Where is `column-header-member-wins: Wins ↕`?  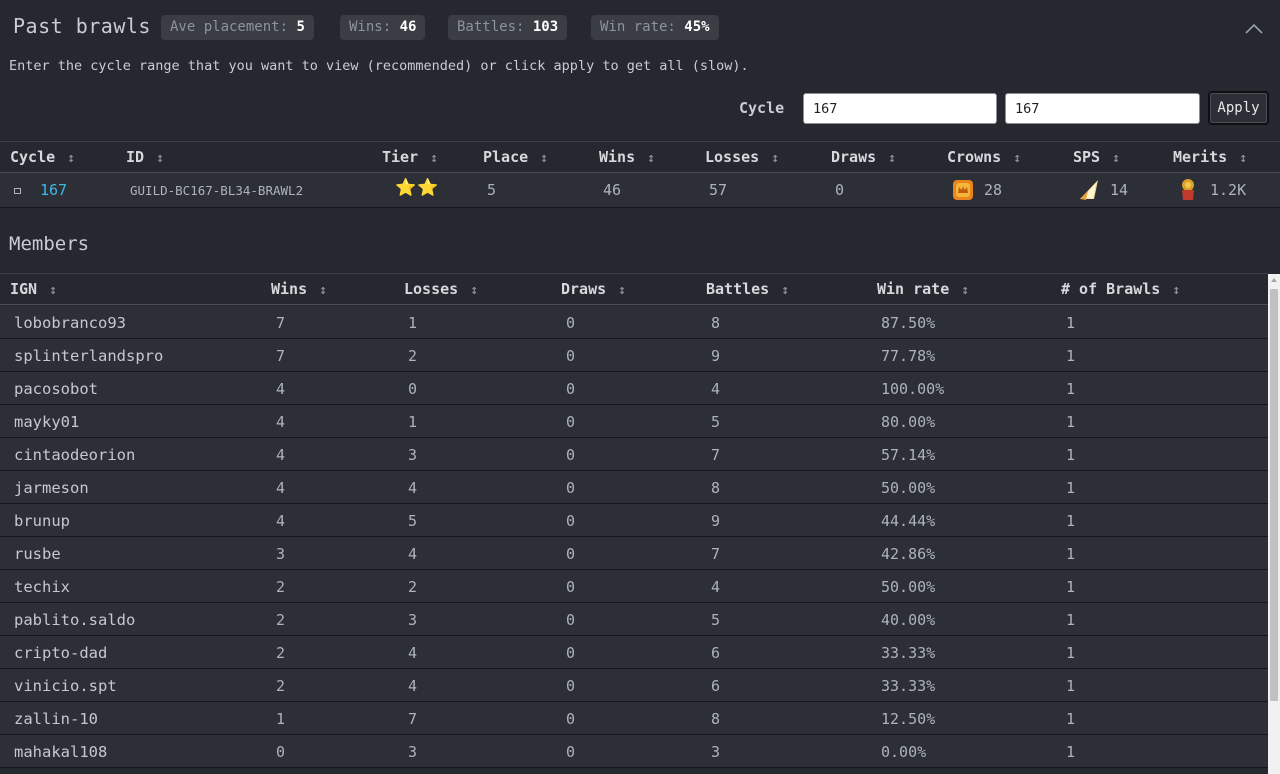 column-header-member-wins: Wins ↕ is located at coordinates (299, 289).